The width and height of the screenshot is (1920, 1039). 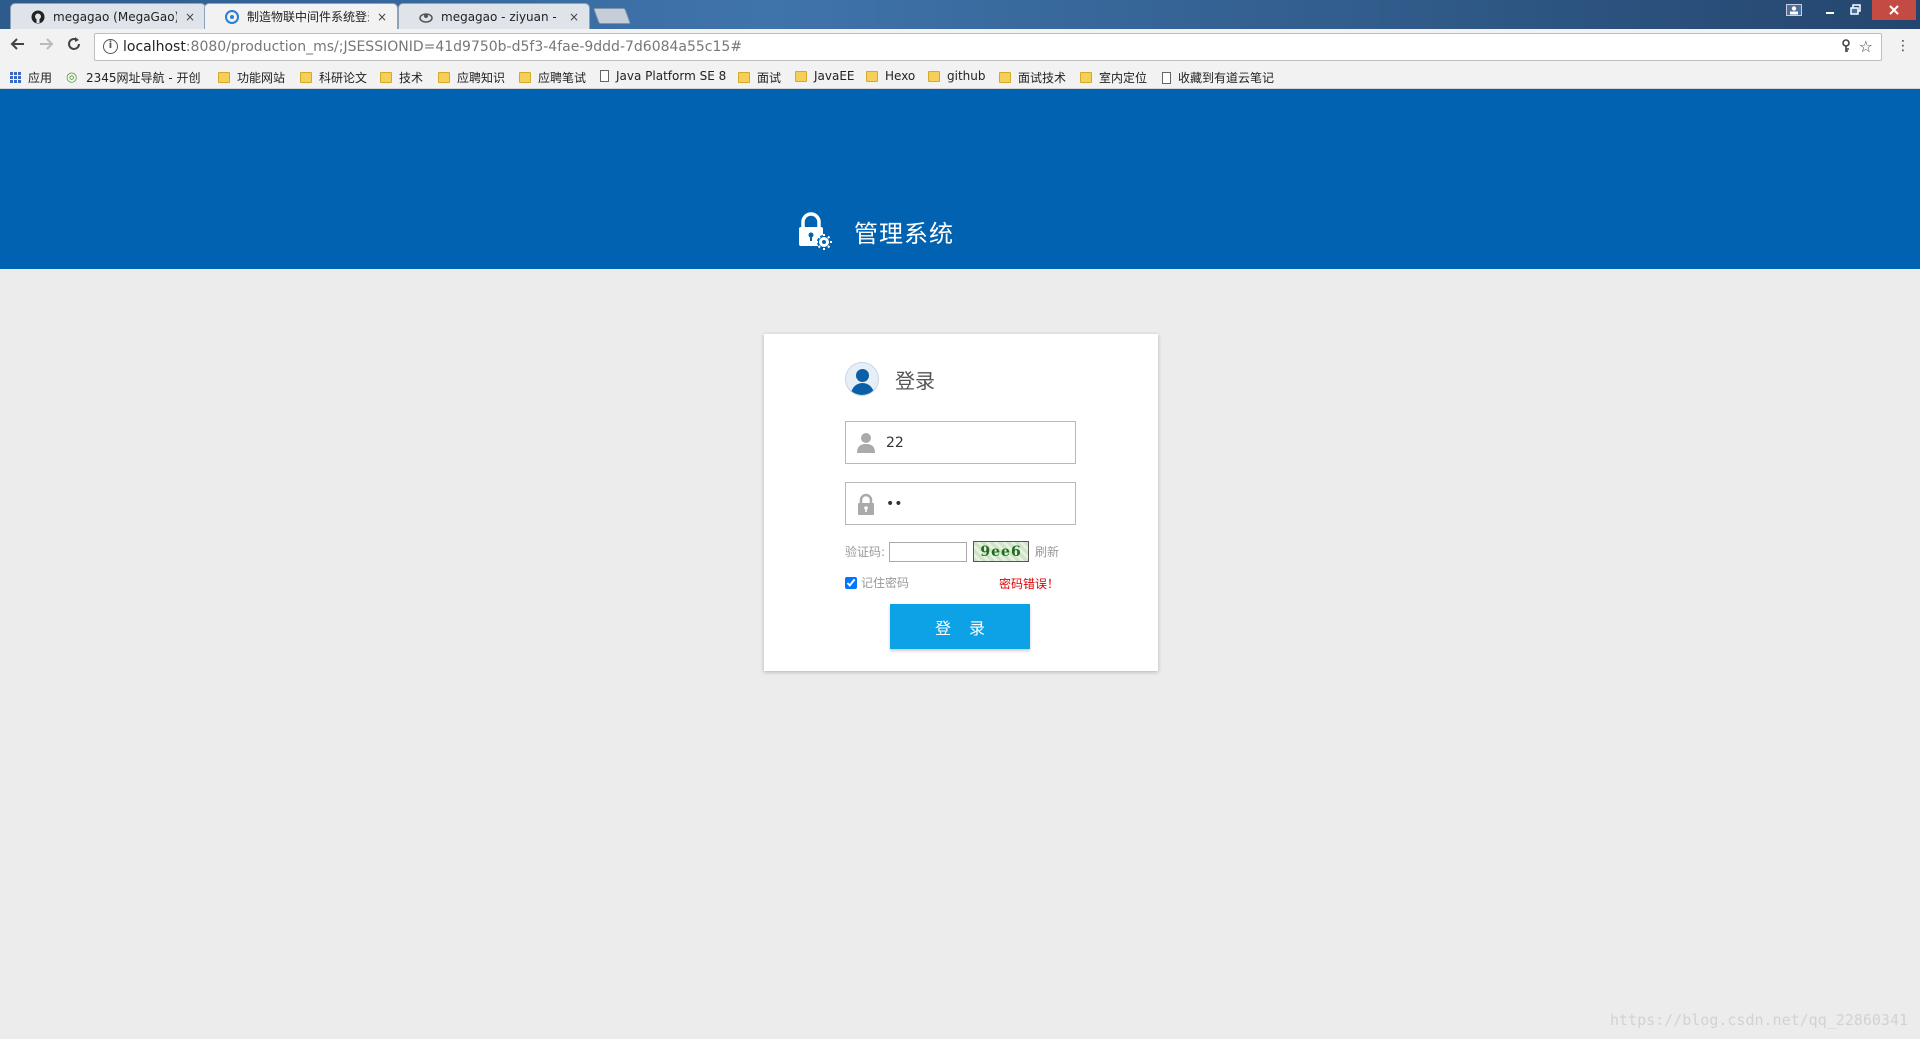 What do you see at coordinates (74, 46) in the screenshot?
I see `reload-icon` at bounding box center [74, 46].